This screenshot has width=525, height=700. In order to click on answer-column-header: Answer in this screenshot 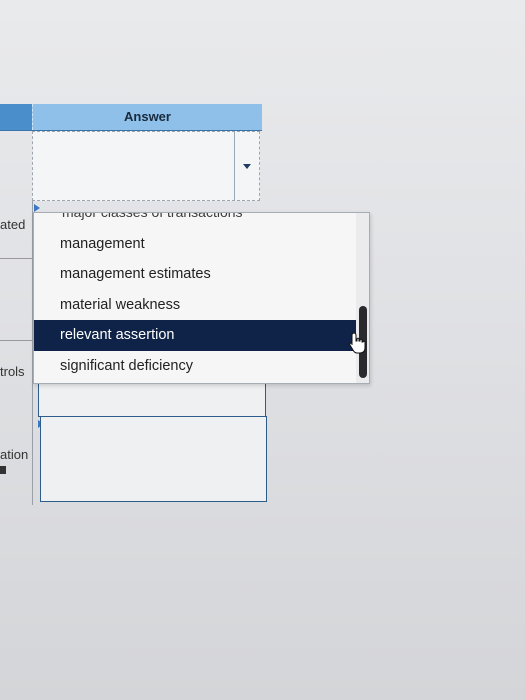, I will do `click(131, 117)`.